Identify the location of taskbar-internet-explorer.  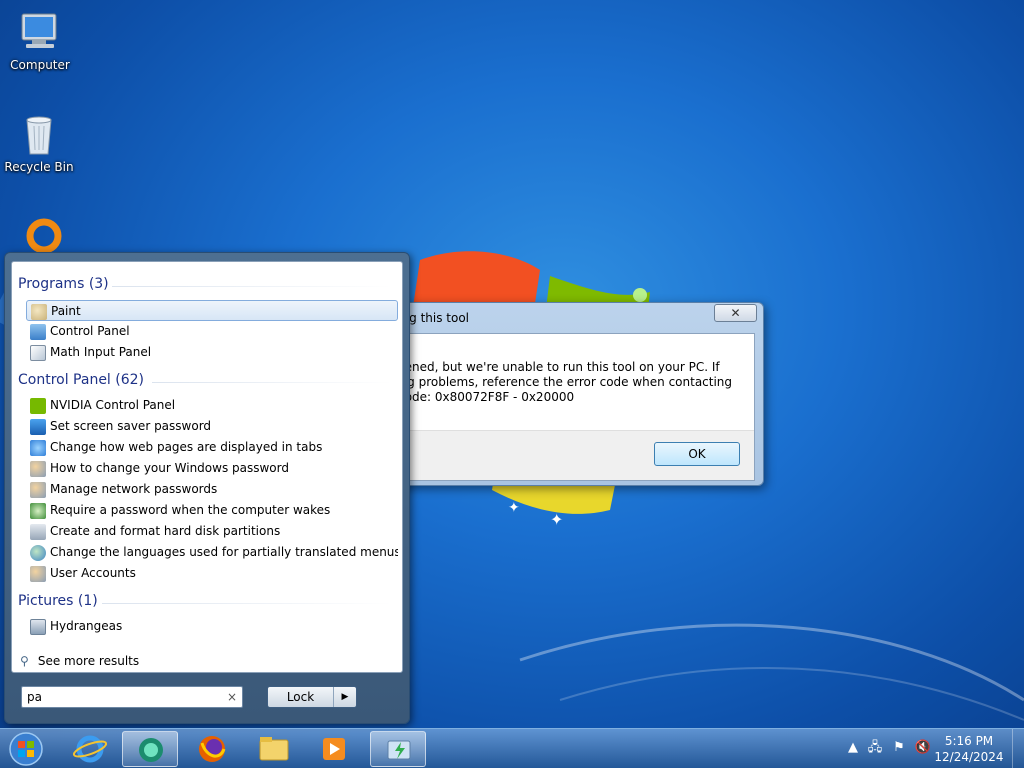
(90, 749).